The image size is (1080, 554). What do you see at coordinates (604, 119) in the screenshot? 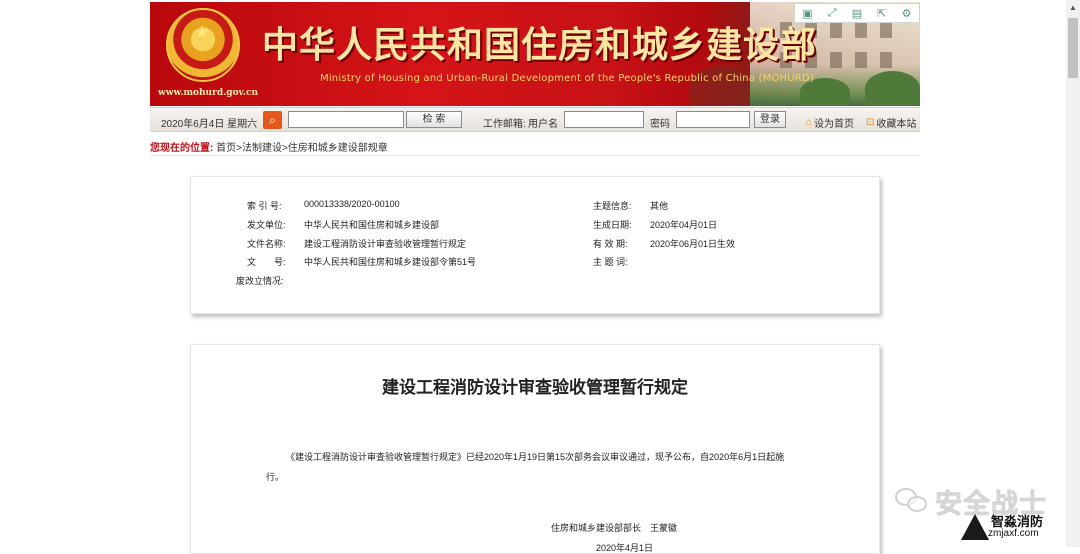
I see `username-input` at bounding box center [604, 119].